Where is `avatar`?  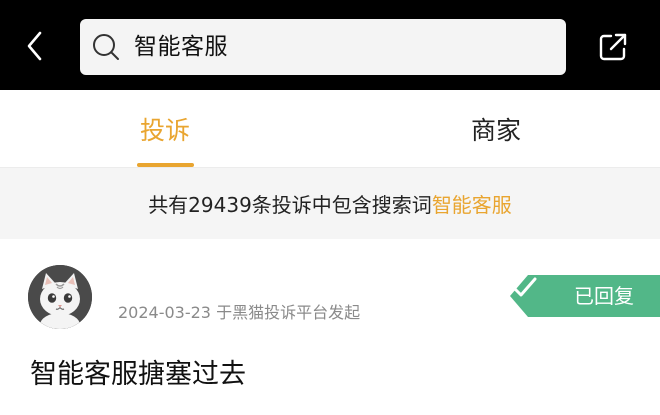
avatar is located at coordinates (60, 297).